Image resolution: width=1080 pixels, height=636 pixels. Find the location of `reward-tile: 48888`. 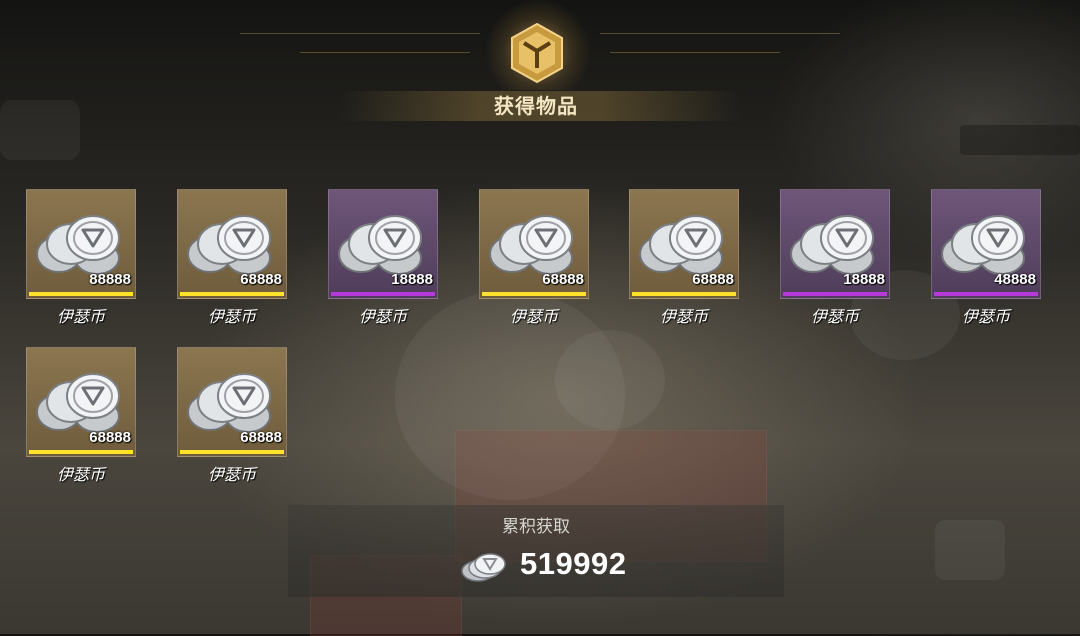

reward-tile: 48888 is located at coordinates (986, 244).